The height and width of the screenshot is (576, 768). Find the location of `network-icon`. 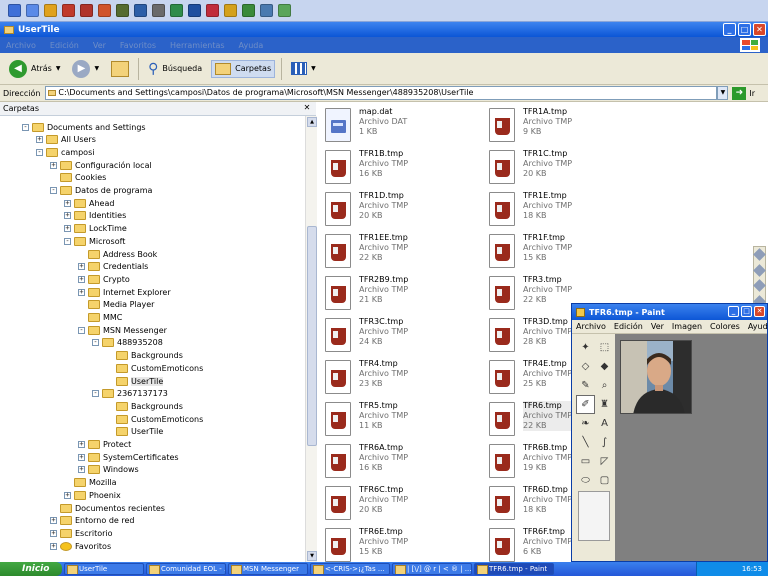

network-icon is located at coordinates (176, 10).